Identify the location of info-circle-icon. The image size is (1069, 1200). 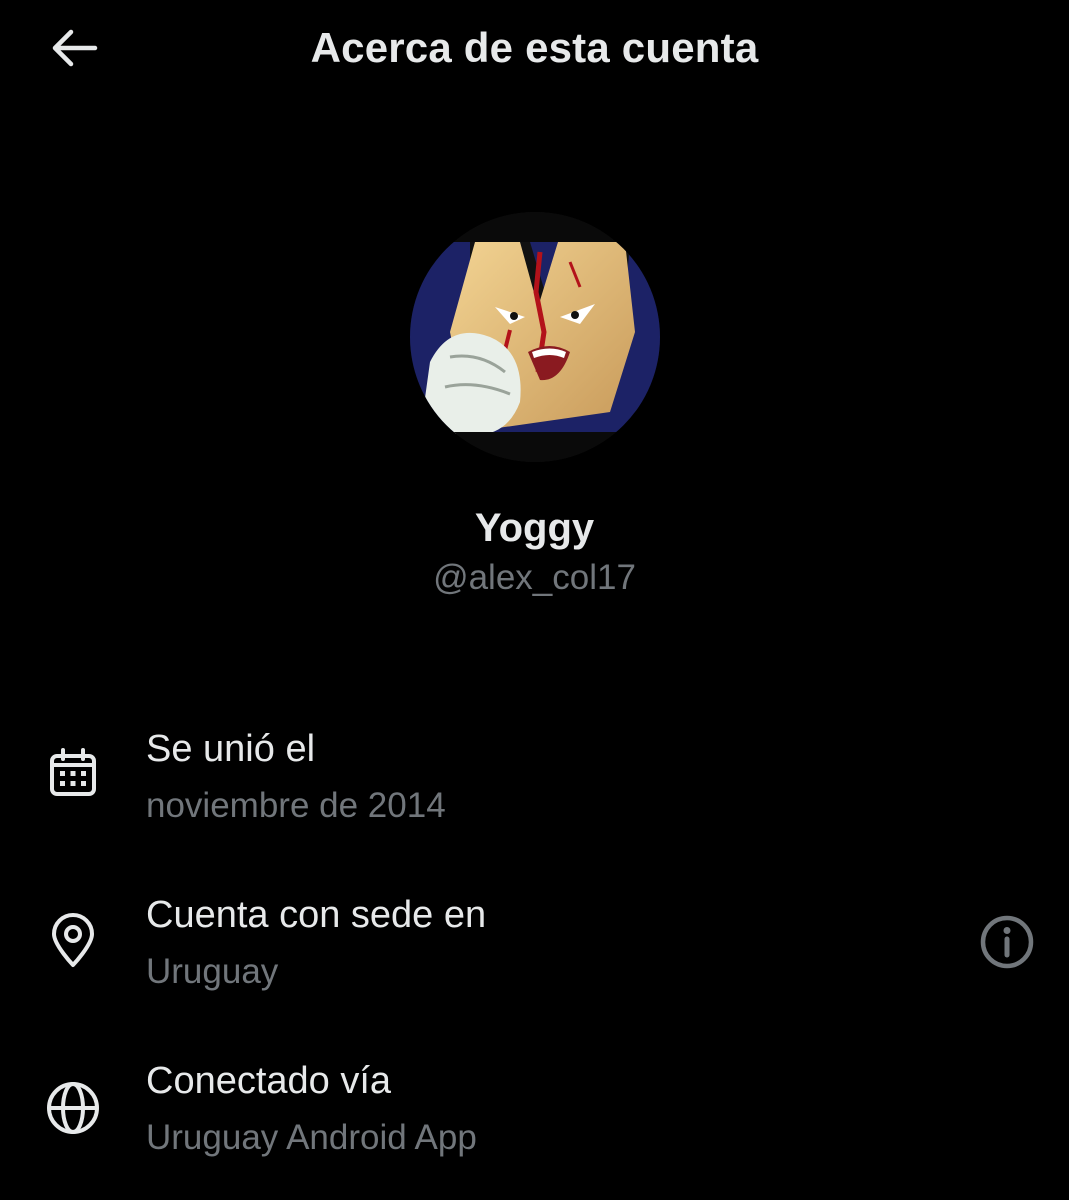
(1007, 942).